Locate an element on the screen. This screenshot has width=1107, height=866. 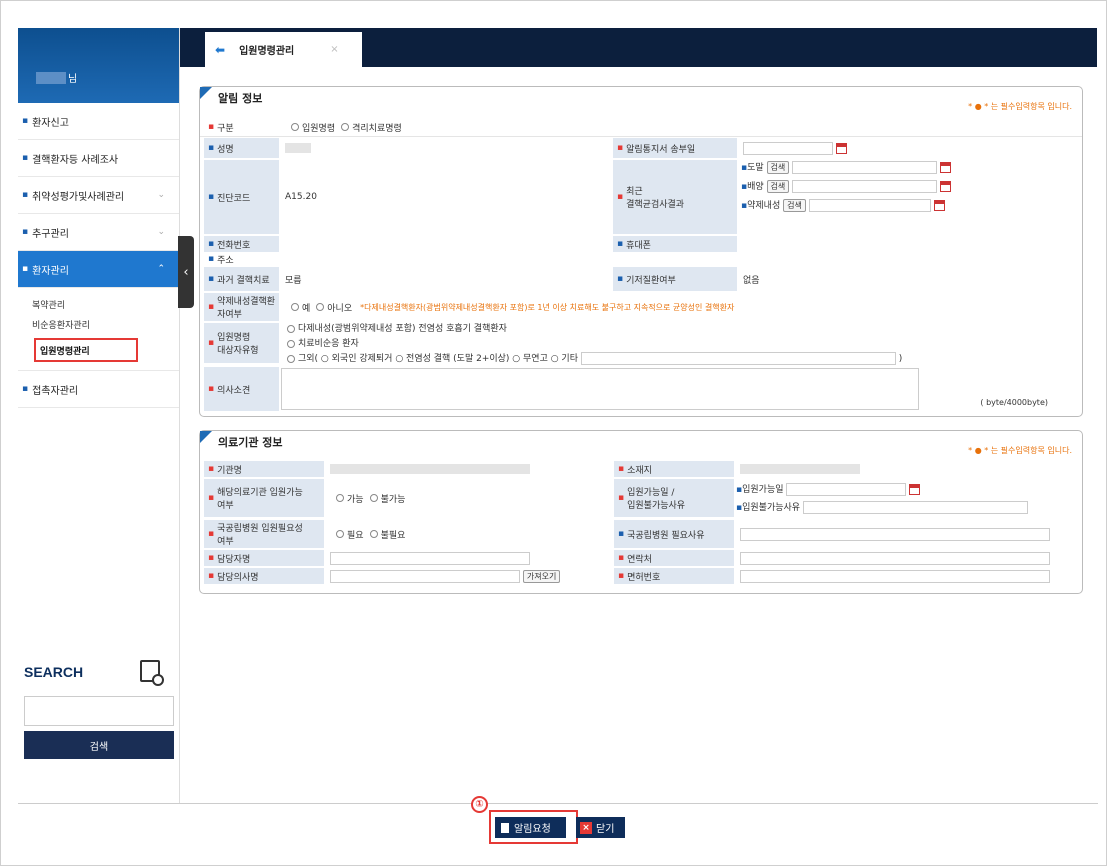
menu-item-patient-report: ▪ 환자신고 is located at coordinates (98, 121).